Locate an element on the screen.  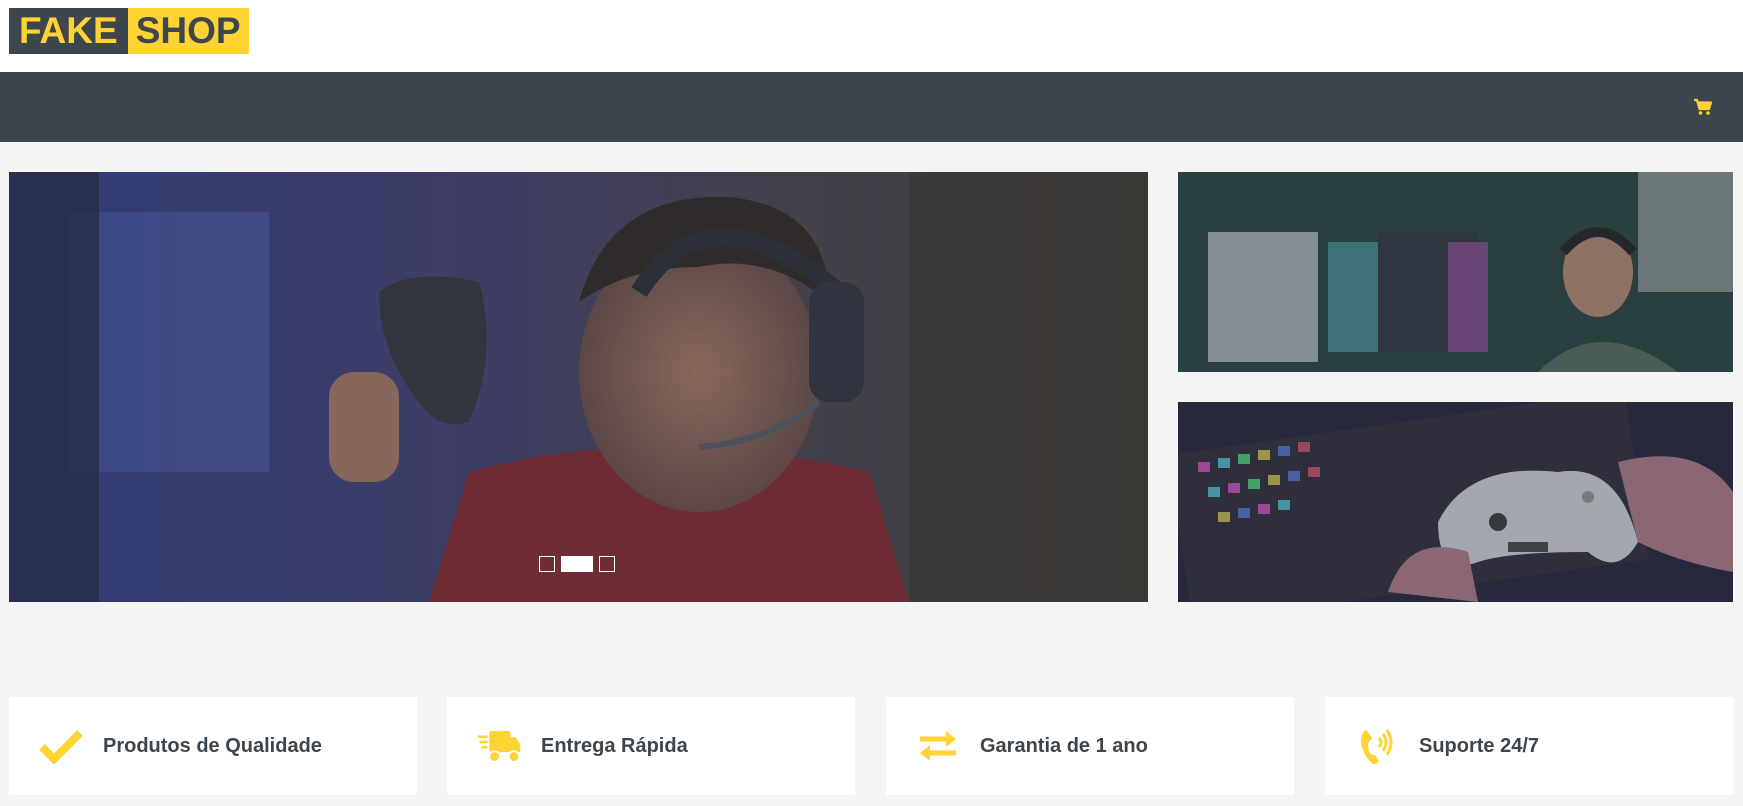
feature-support: Suporte 24/7 is located at coordinates (1529, 746).